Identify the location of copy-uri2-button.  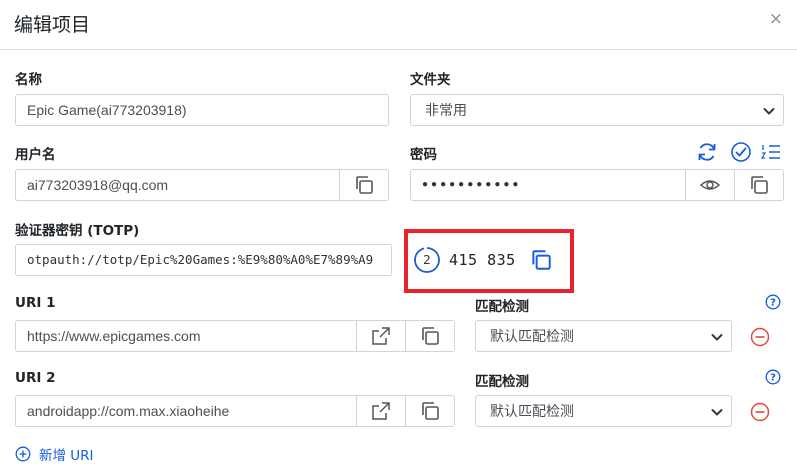
(429, 411).